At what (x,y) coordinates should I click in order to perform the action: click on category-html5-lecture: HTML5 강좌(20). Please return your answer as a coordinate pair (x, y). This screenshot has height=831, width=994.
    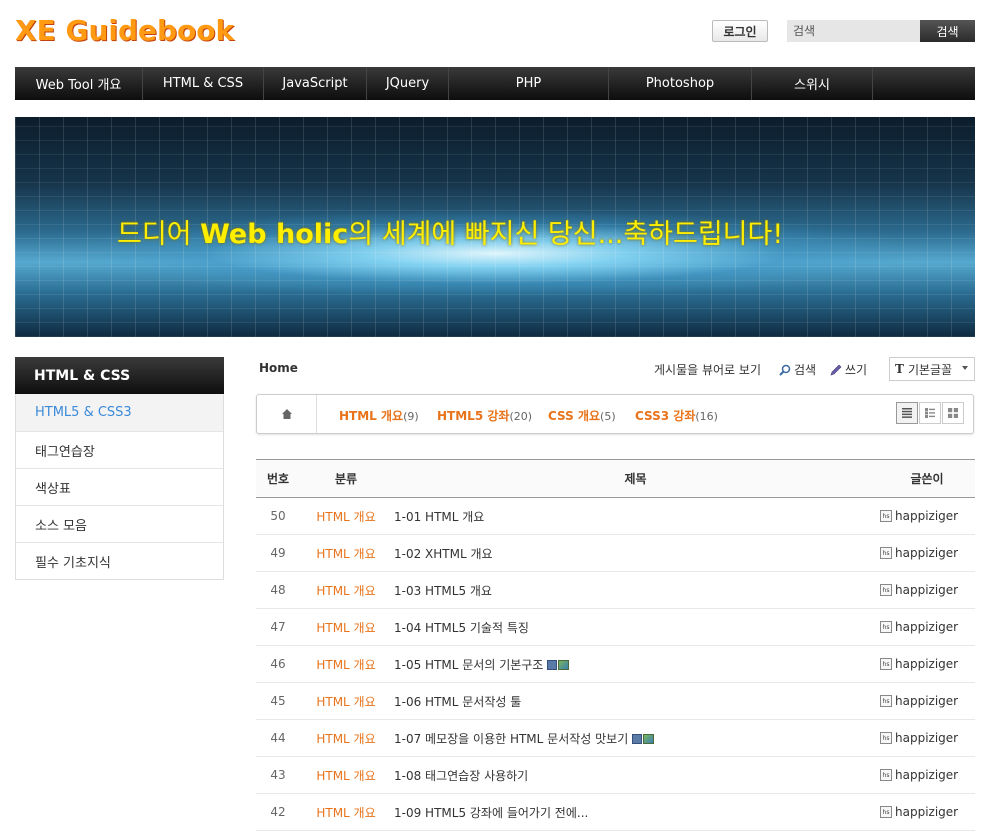
    Looking at the image, I should click on (484, 415).